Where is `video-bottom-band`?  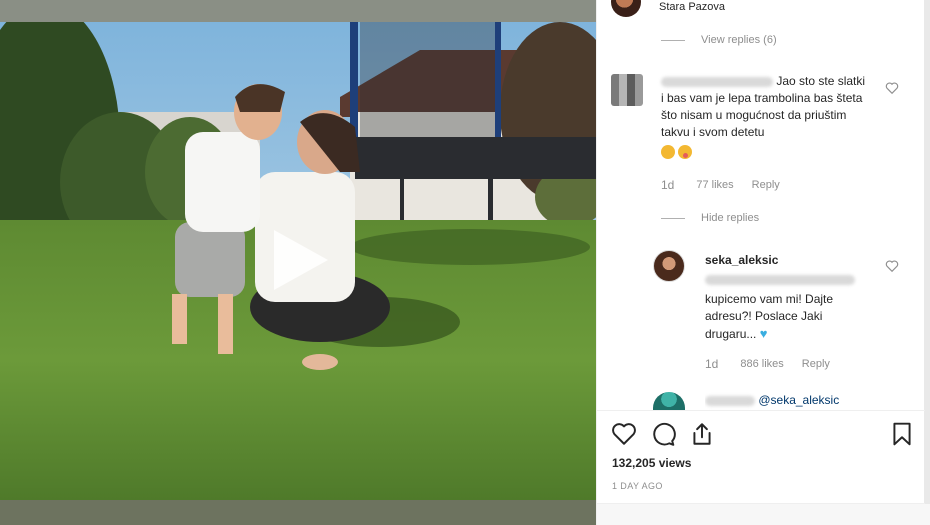
video-bottom-band is located at coordinates (298, 512).